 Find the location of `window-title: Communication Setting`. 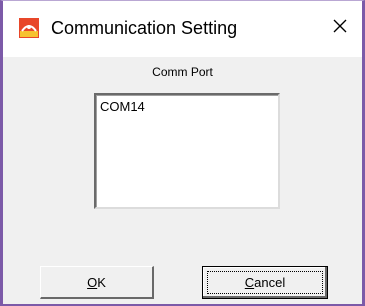

window-title: Communication Setting is located at coordinates (144, 28).